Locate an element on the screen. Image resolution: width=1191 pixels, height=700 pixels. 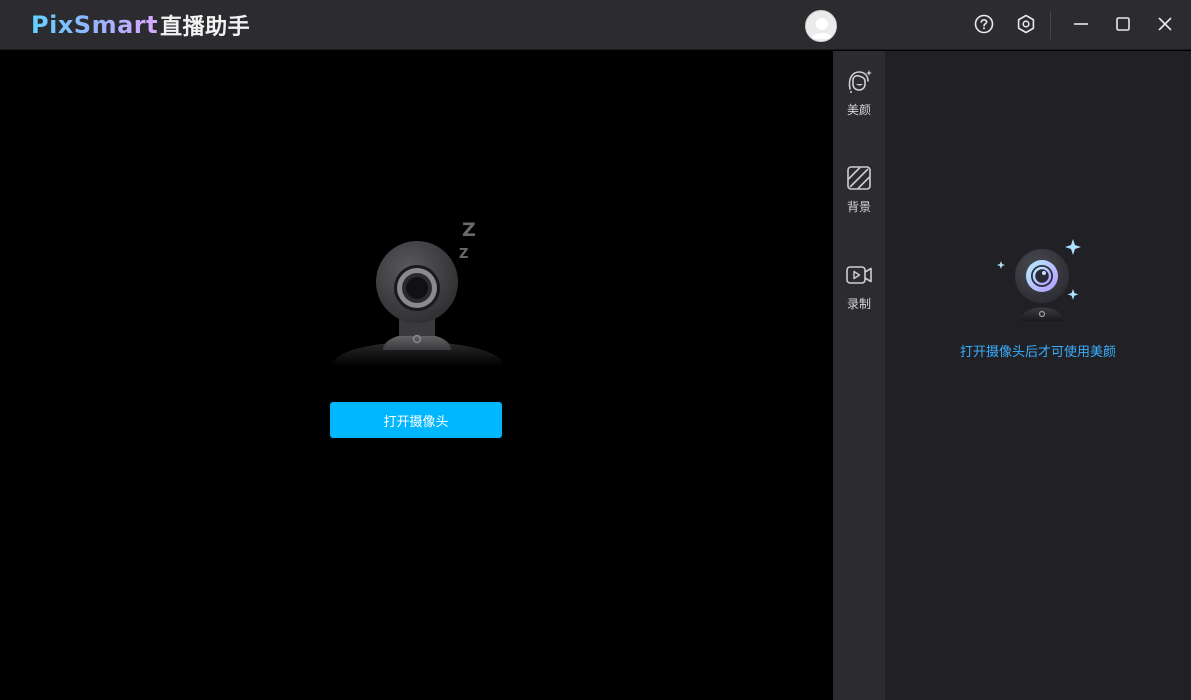
tool-label: 录制 is located at coordinates (858, 304).